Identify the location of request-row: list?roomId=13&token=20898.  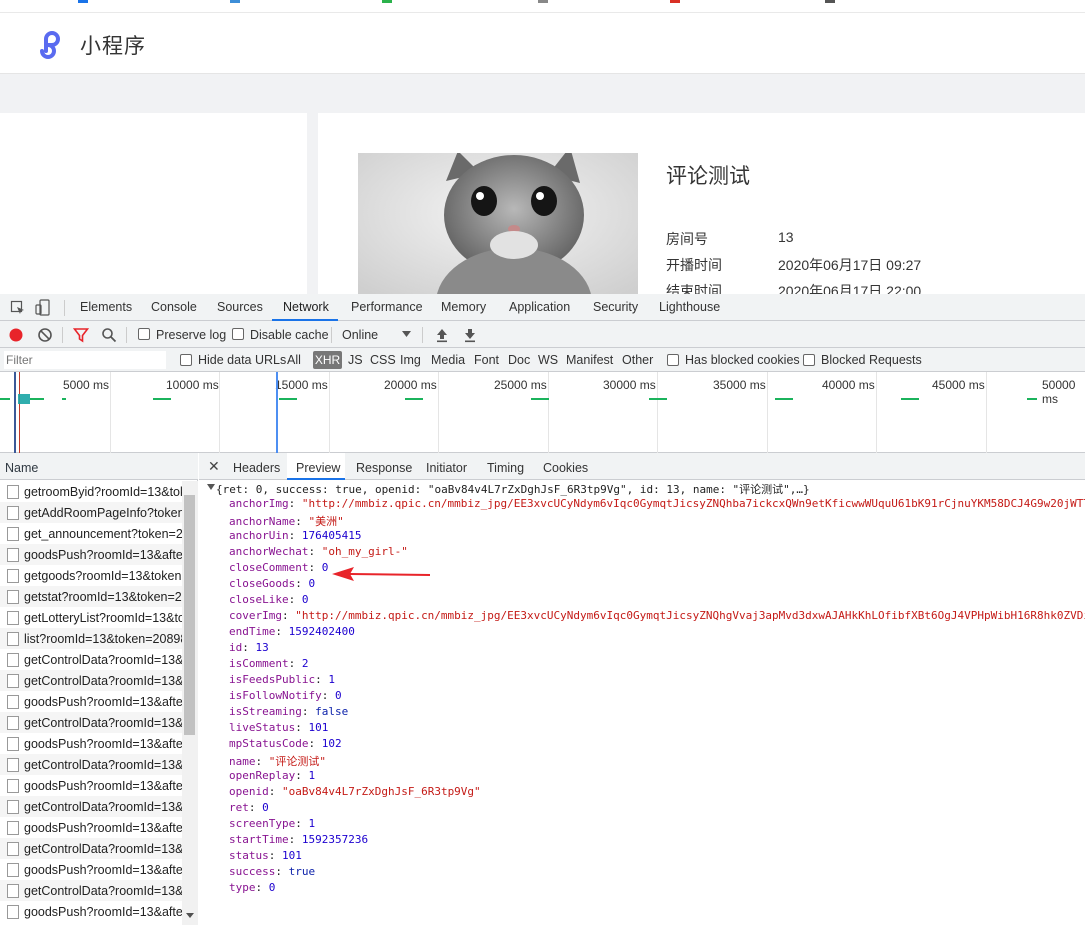
(91, 638).